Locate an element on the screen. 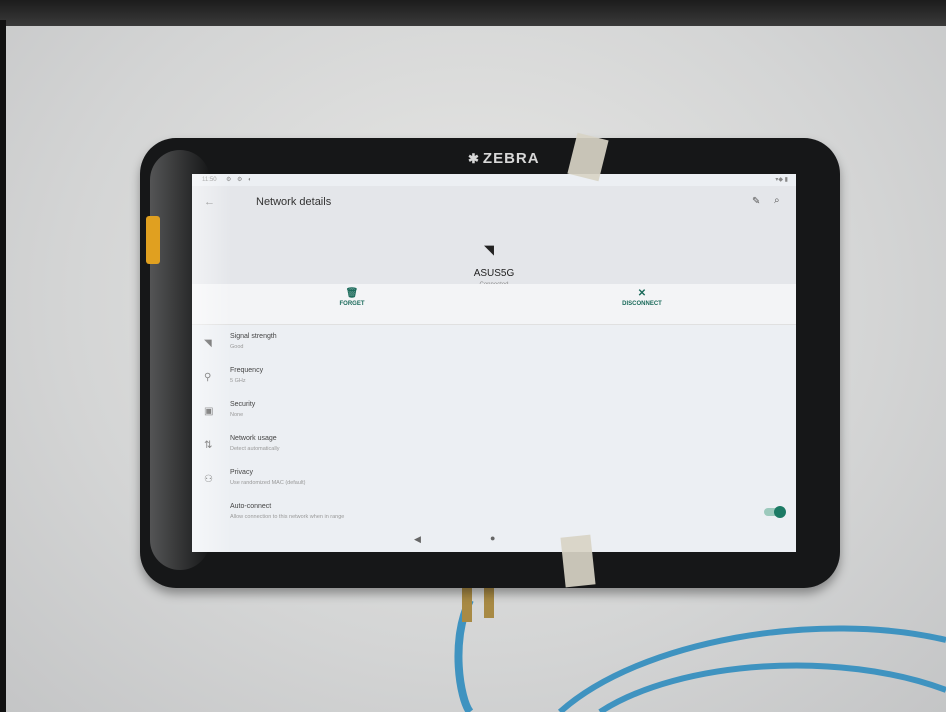 Image resolution: width=946 pixels, height=712 pixels. back-arrow-icon: ← is located at coordinates (209, 202).